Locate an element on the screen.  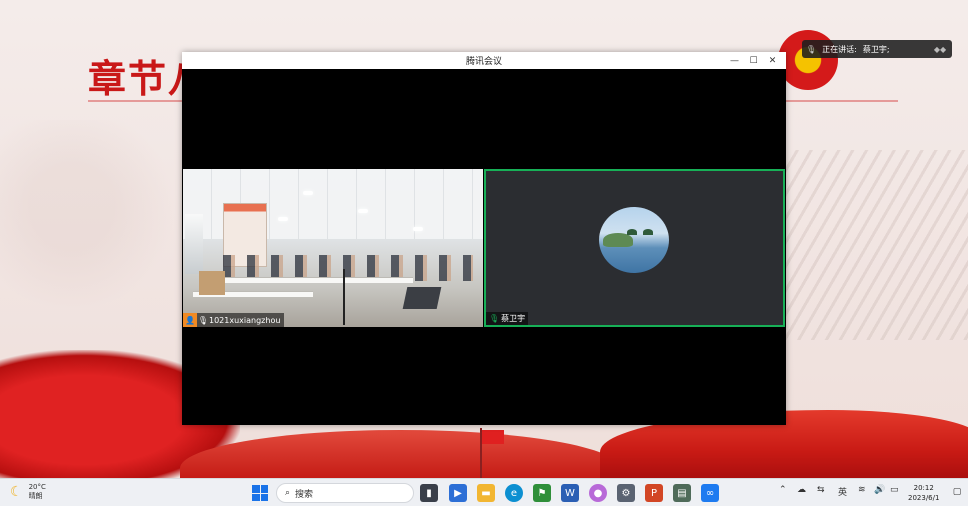
meeting-table is located at coordinates (313, 280).